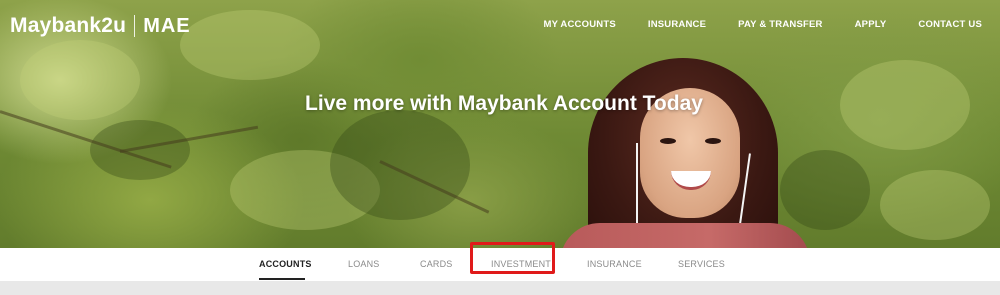 The width and height of the screenshot is (1000, 295). What do you see at coordinates (871, 24) in the screenshot?
I see `nav-apply: APPLY` at bounding box center [871, 24].